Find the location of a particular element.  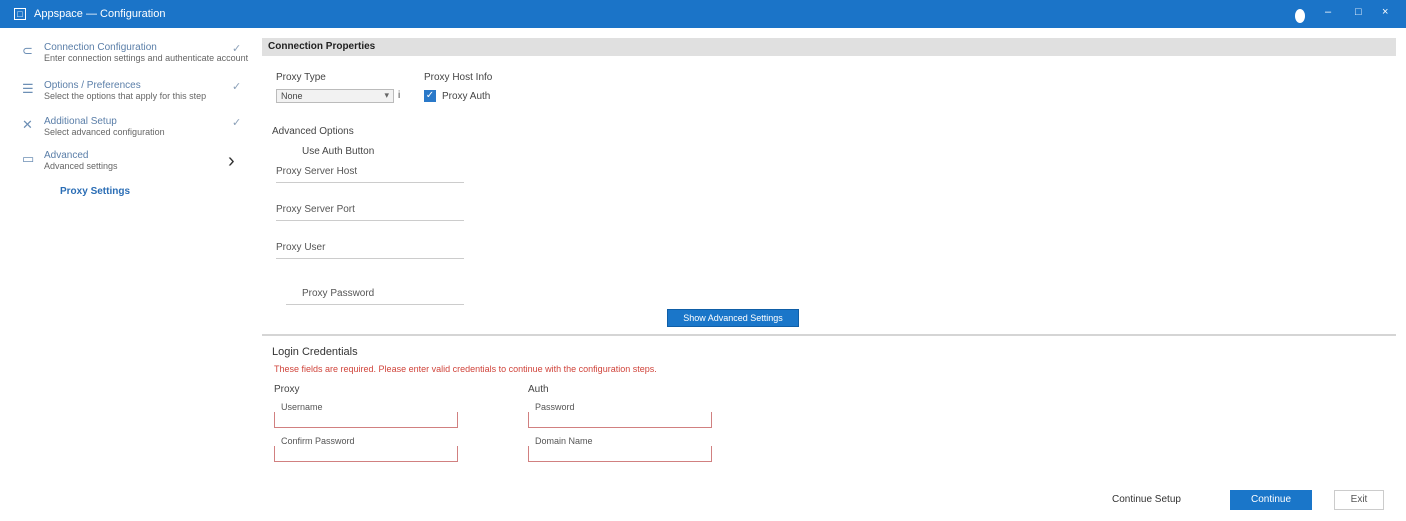

field-label: Proxy Server Host is located at coordinates (317, 171).